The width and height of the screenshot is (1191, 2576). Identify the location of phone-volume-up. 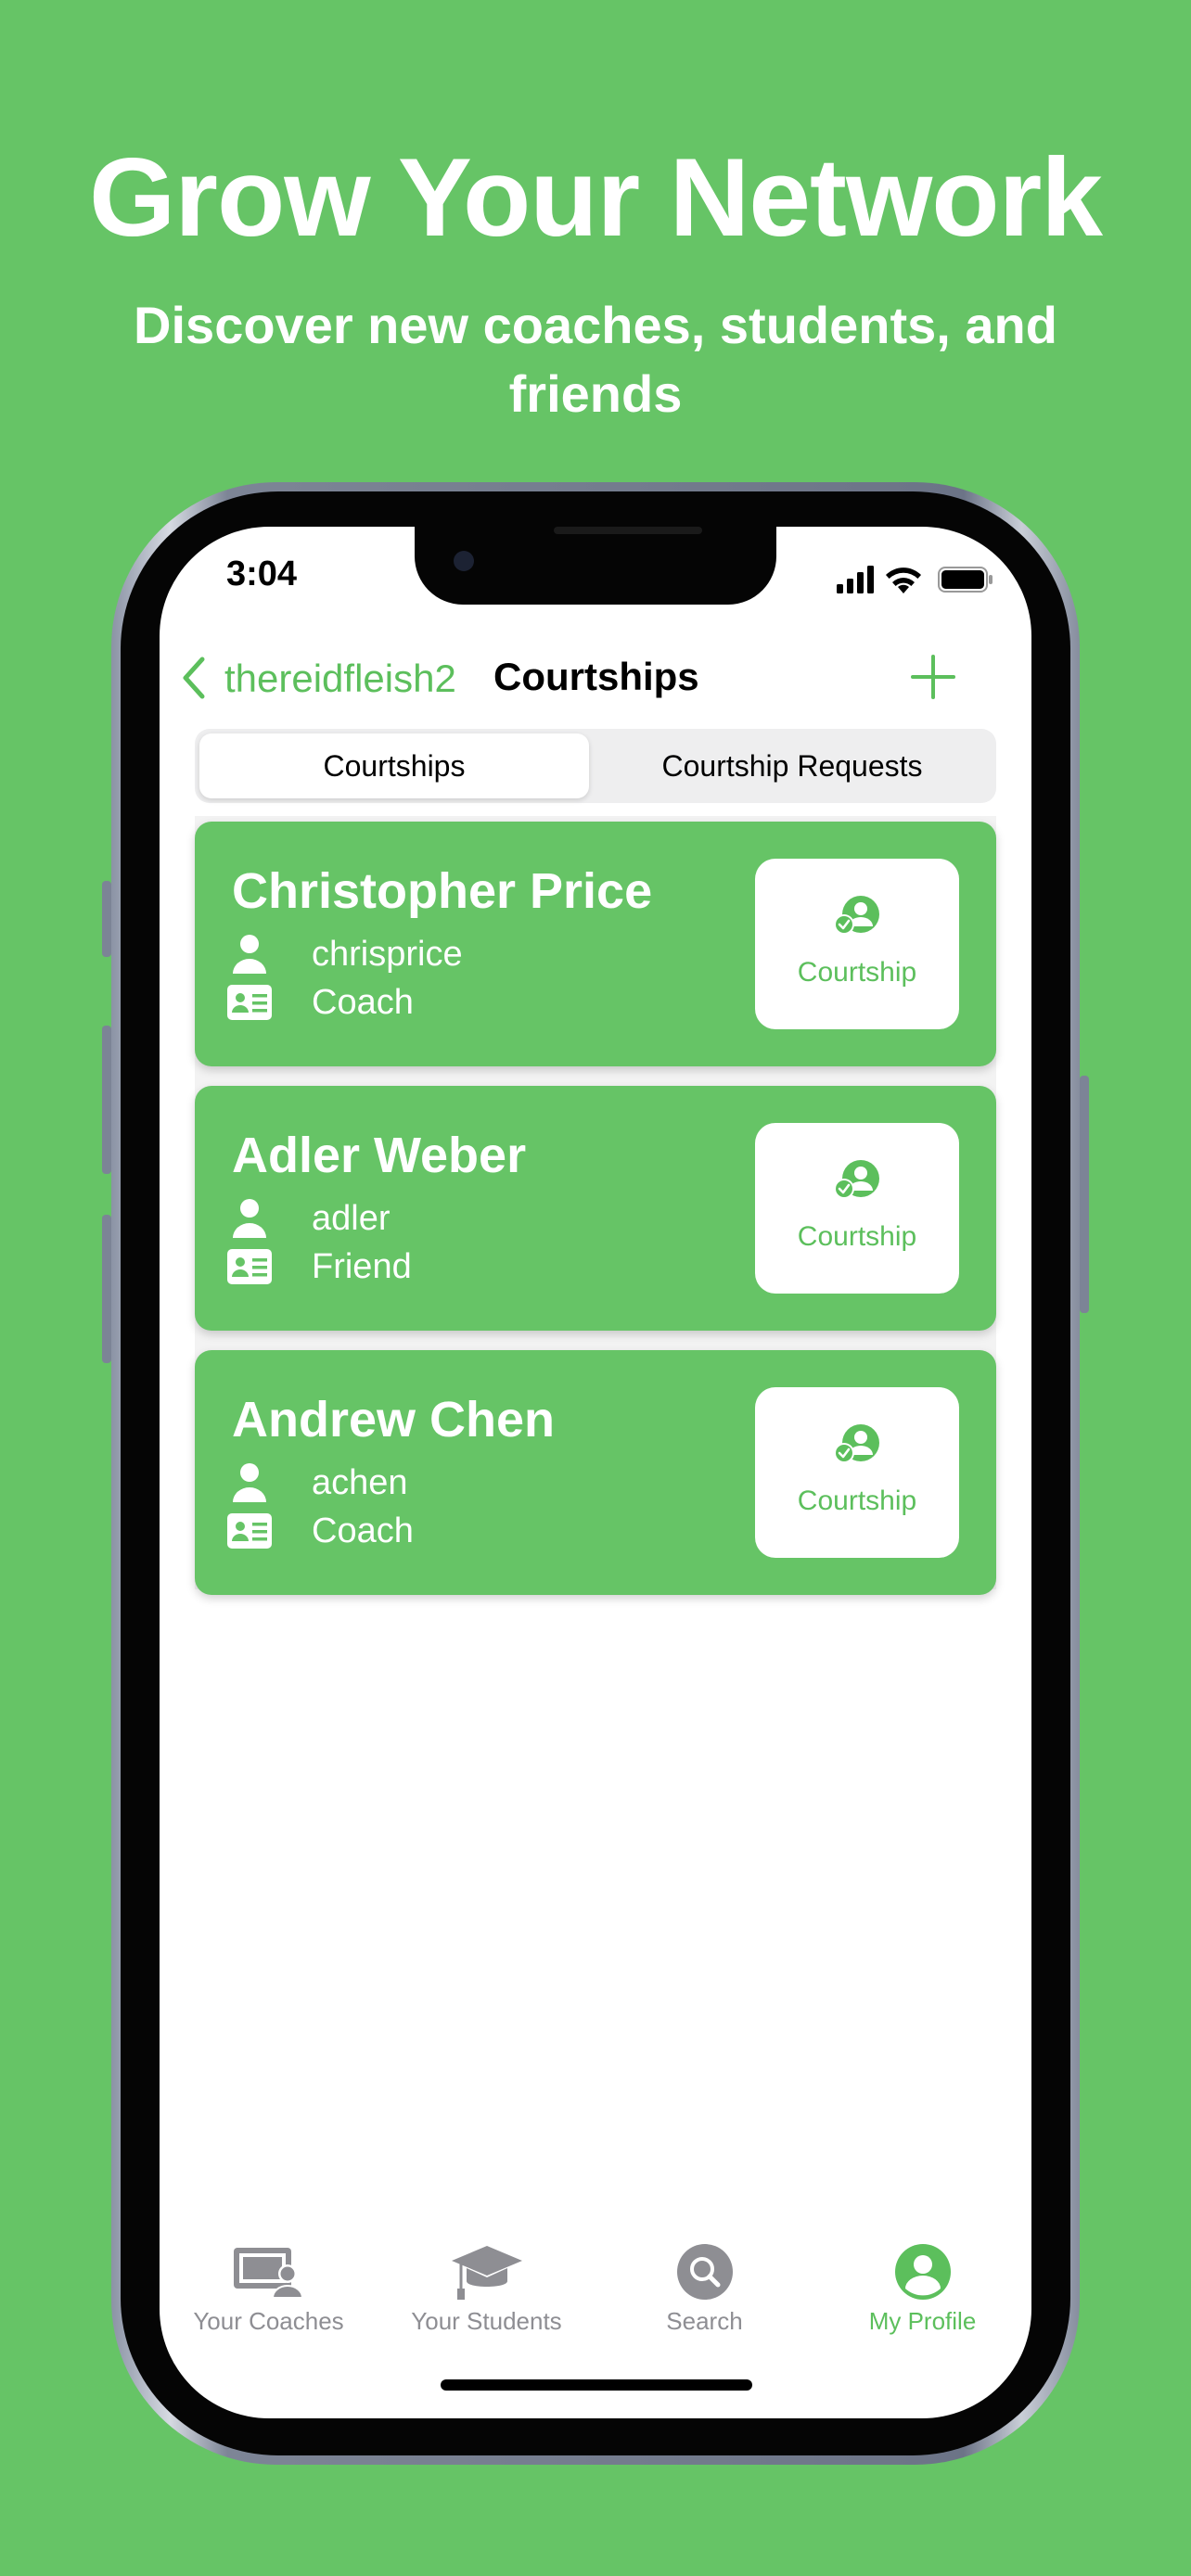
(106, 1100).